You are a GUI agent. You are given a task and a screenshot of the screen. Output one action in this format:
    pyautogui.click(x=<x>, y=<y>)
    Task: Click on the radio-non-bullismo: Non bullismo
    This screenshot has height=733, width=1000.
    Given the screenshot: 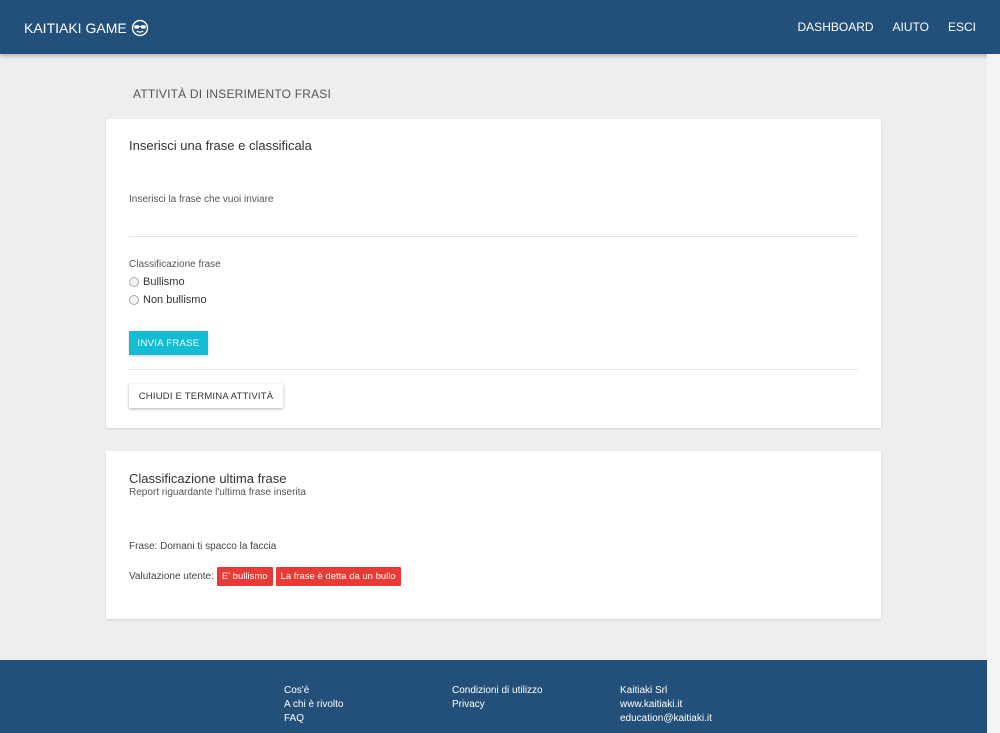 What is the action you would take?
    pyautogui.click(x=168, y=300)
    